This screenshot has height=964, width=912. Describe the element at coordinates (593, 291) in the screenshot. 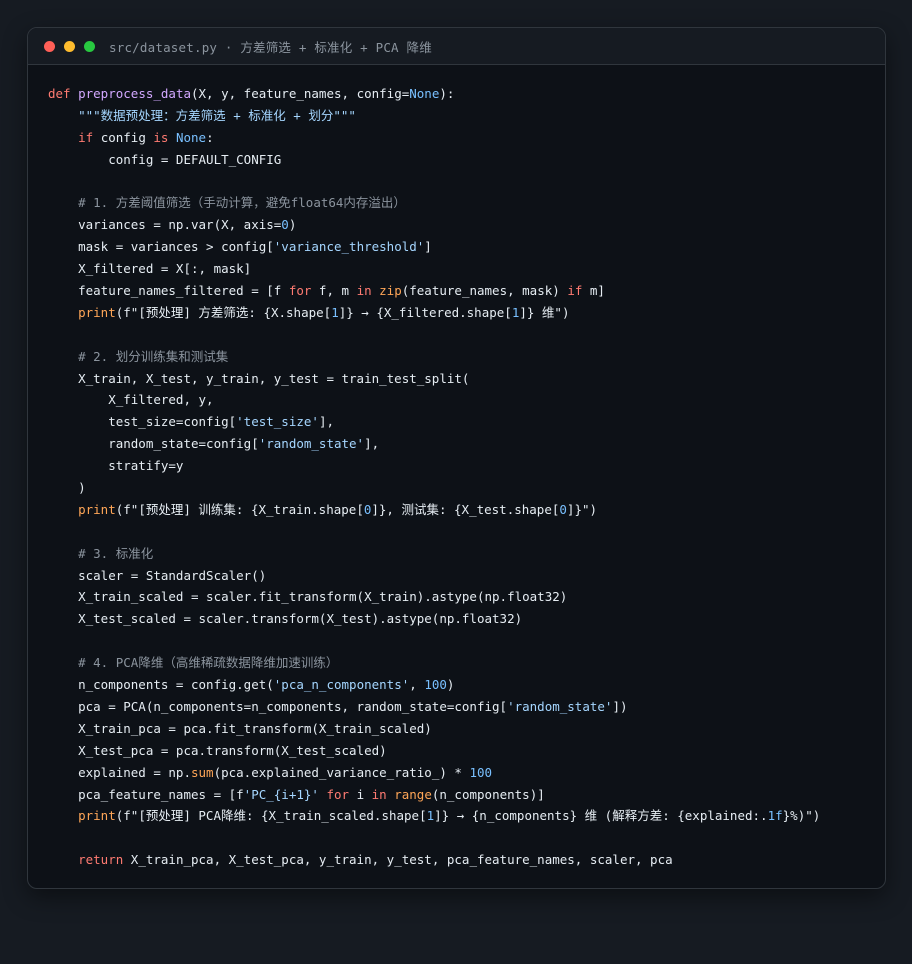

I see `code-token: m]` at that location.